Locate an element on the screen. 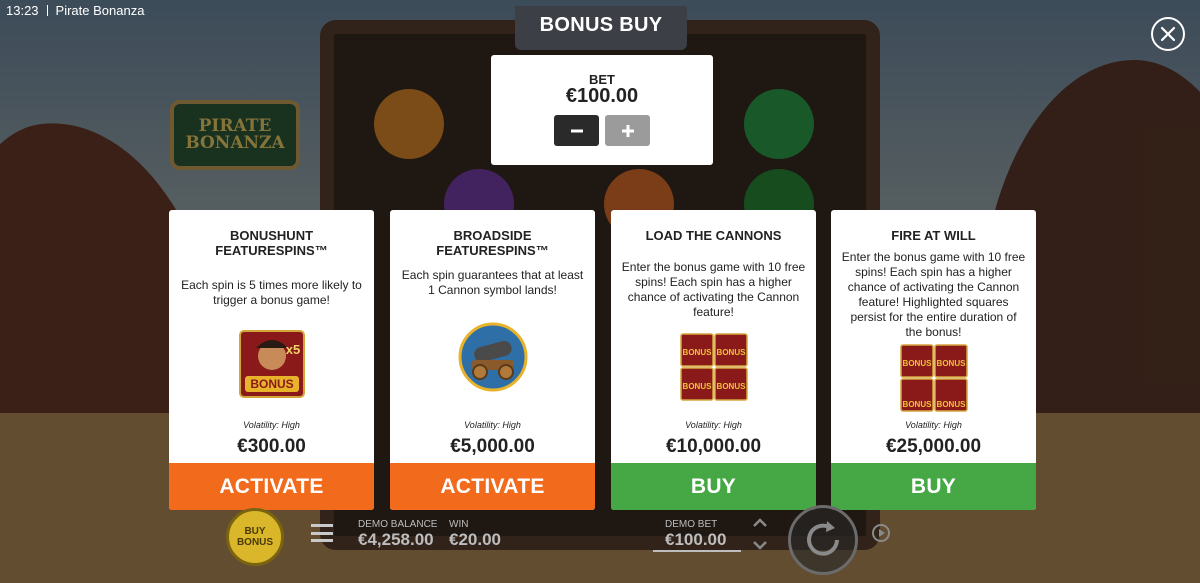  bonus-x5-symbol-icon: x5 BONUS is located at coordinates (271, 364).